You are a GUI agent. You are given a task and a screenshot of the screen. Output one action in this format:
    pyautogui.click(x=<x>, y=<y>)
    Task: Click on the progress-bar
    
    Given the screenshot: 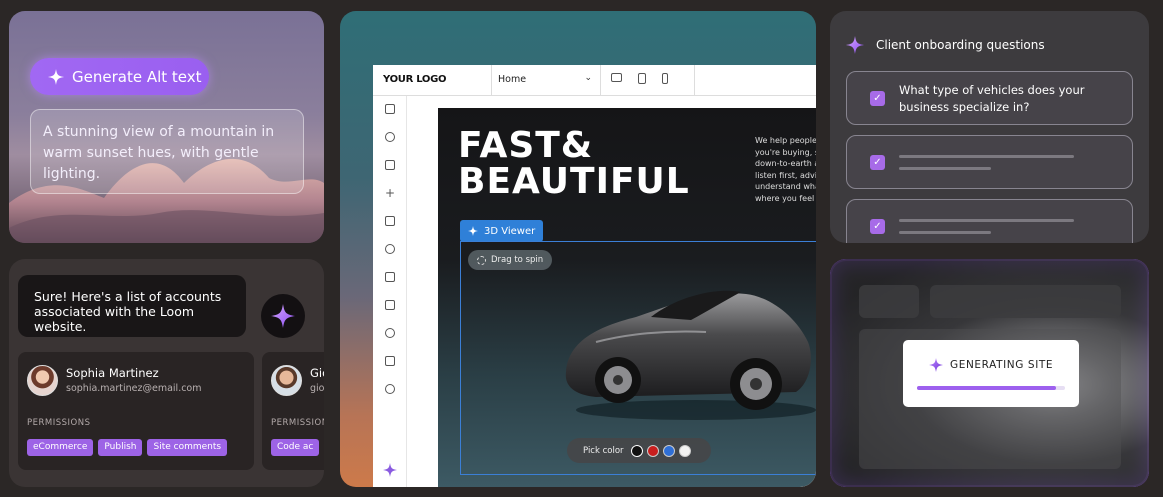 What is the action you would take?
    pyautogui.click(x=991, y=388)
    